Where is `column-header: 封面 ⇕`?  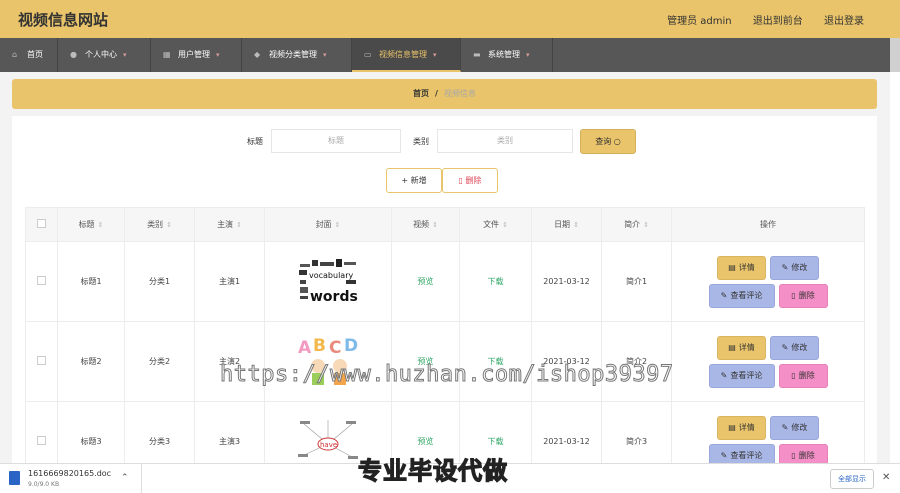
column-header: 封面 ⇕ is located at coordinates (328, 224).